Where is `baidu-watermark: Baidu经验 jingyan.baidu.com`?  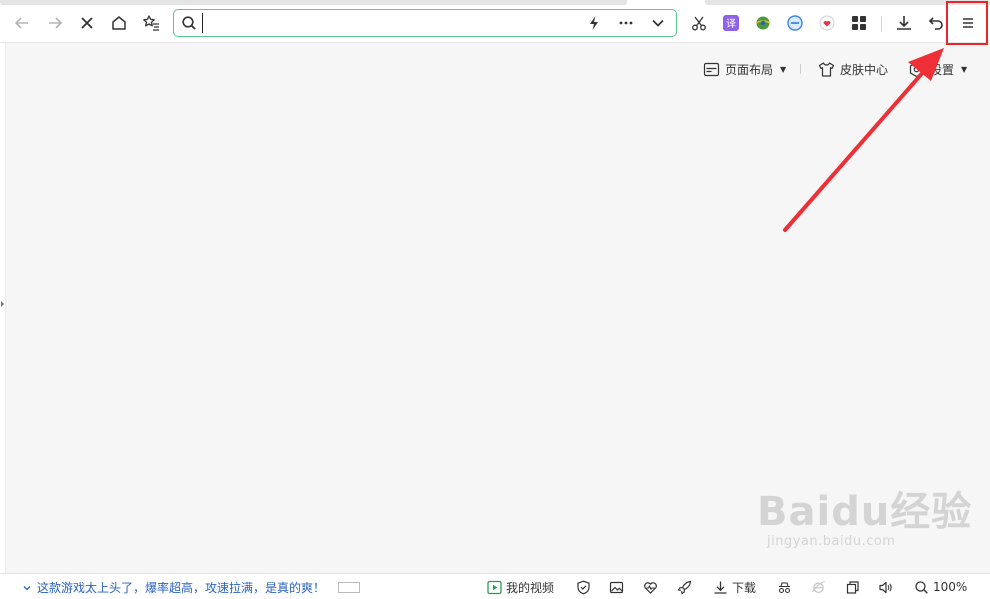
baidu-watermark: Baidu经验 jingyan.baidu.com is located at coordinates (864, 519).